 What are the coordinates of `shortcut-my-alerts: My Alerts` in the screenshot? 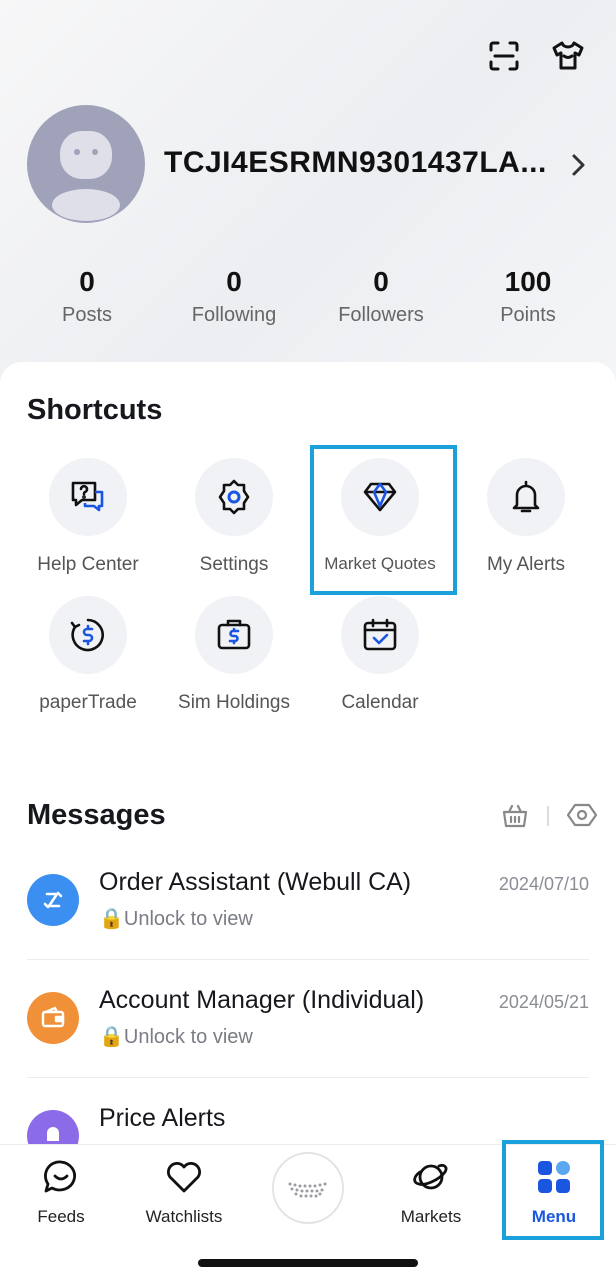 It's located at (526, 517).